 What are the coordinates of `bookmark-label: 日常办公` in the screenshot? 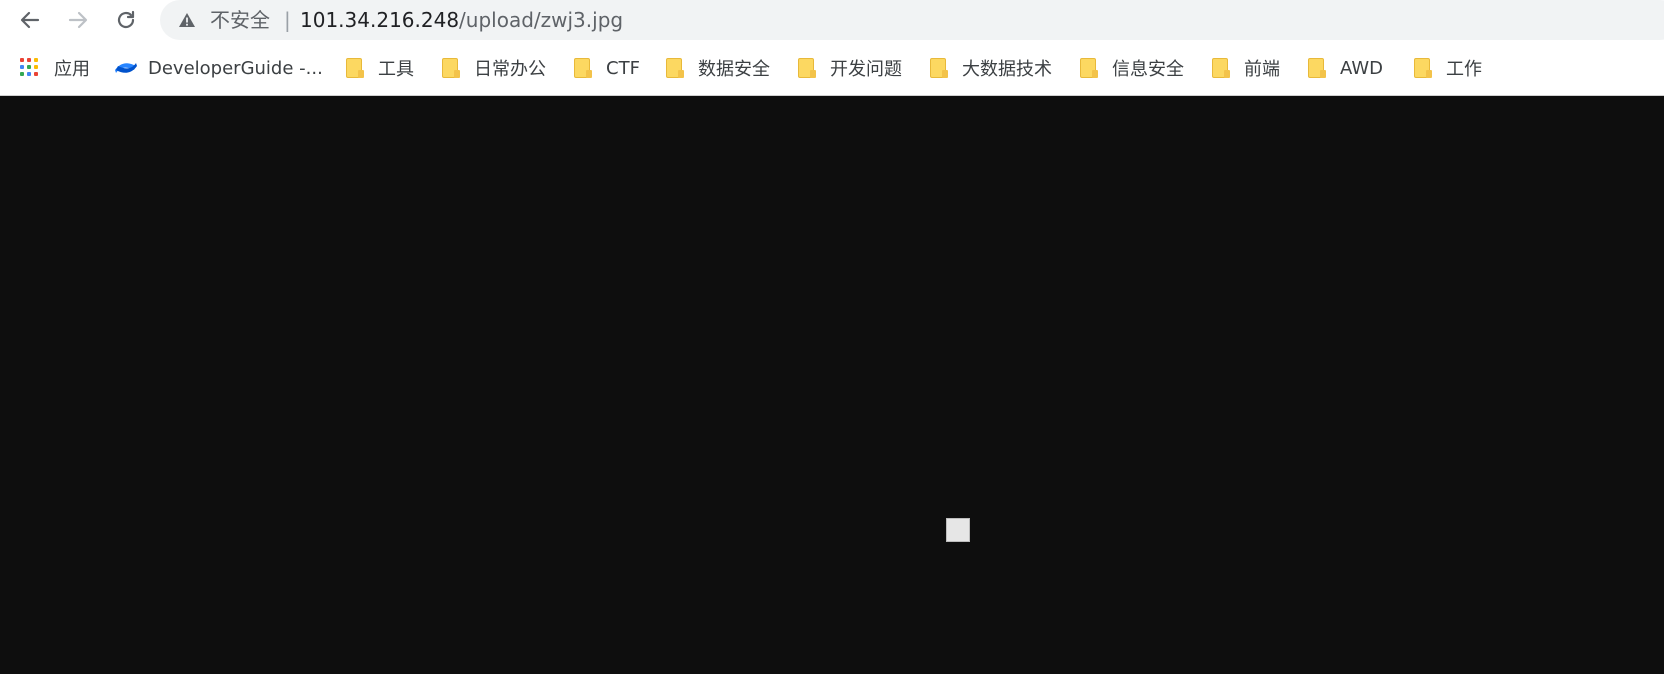 It's located at (510, 69).